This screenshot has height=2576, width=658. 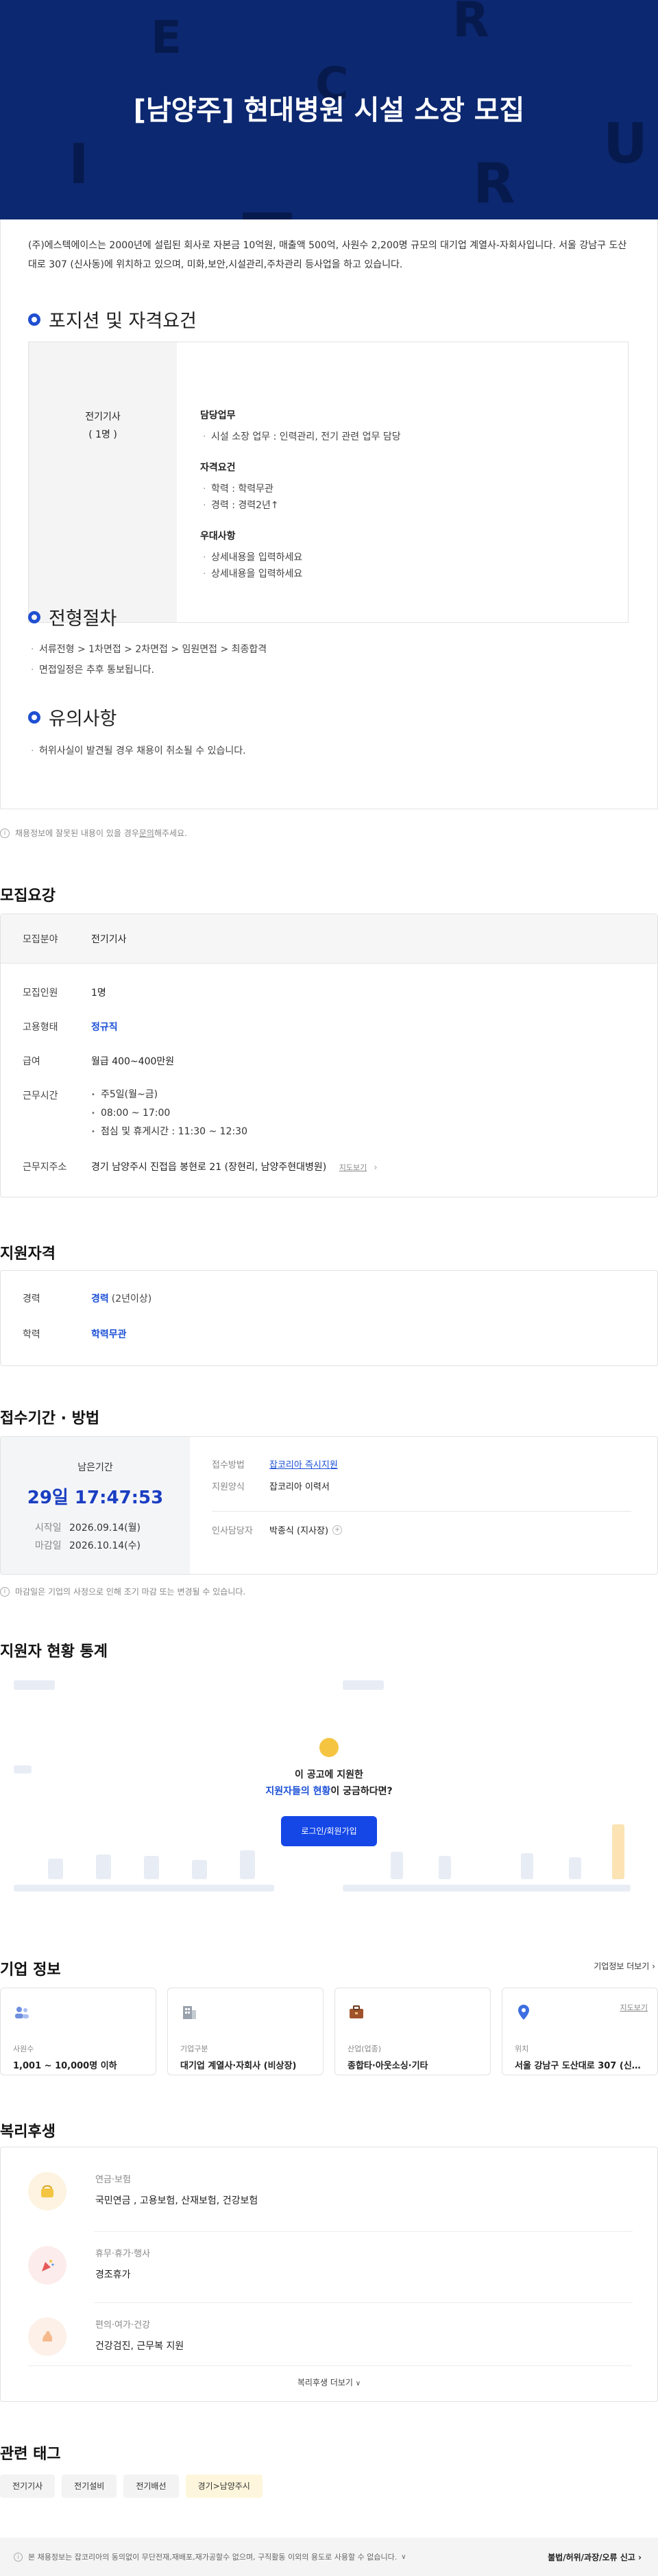 What do you see at coordinates (22, 2012) in the screenshot?
I see `people-icon` at bounding box center [22, 2012].